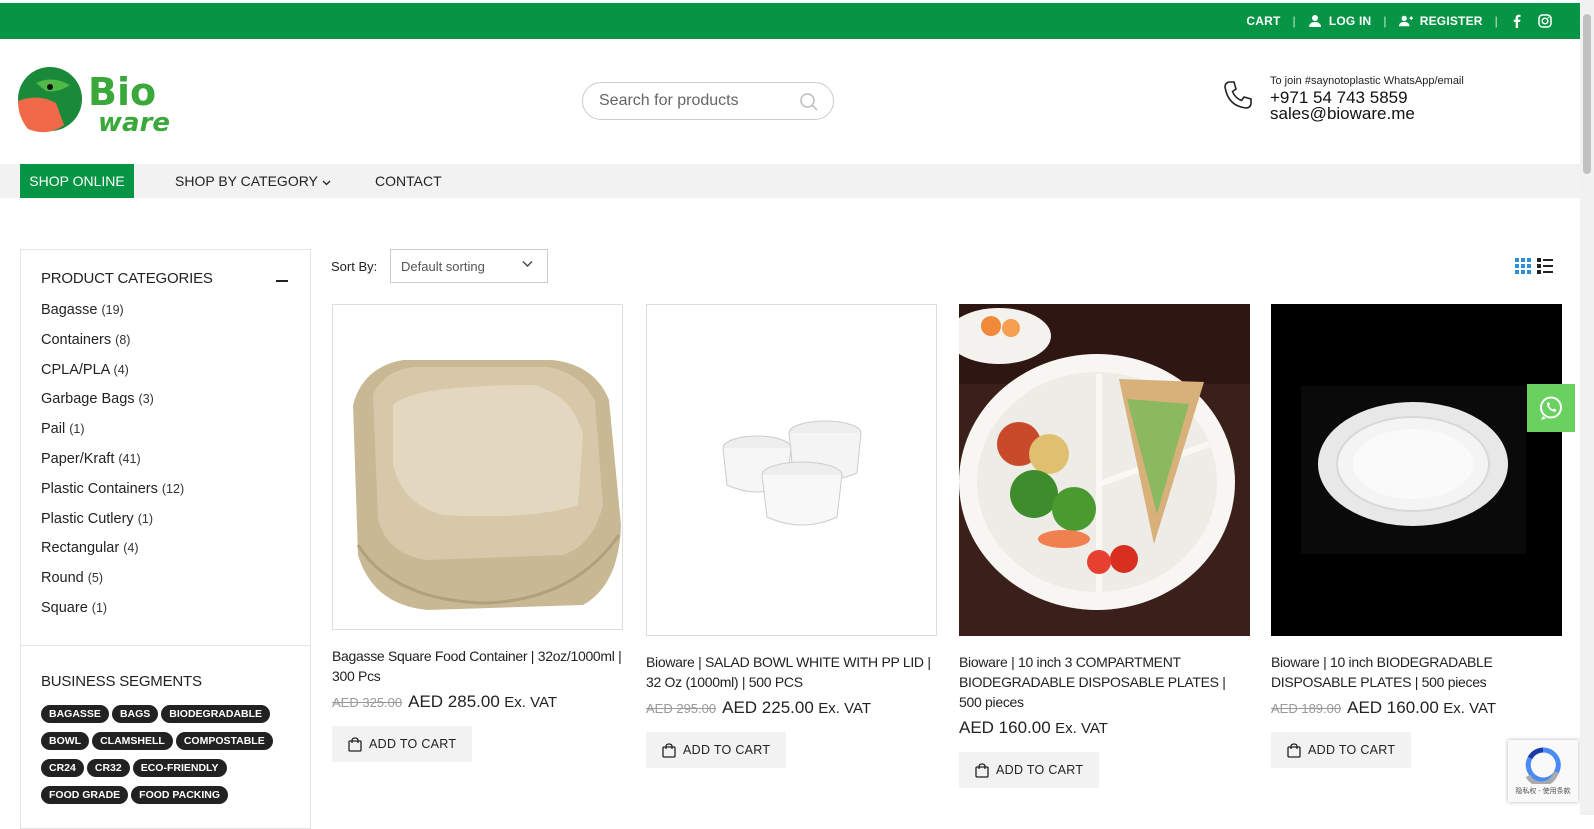 The image size is (1594, 829). Describe the element at coordinates (131, 548) in the screenshot. I see `category-count: (4)` at that location.